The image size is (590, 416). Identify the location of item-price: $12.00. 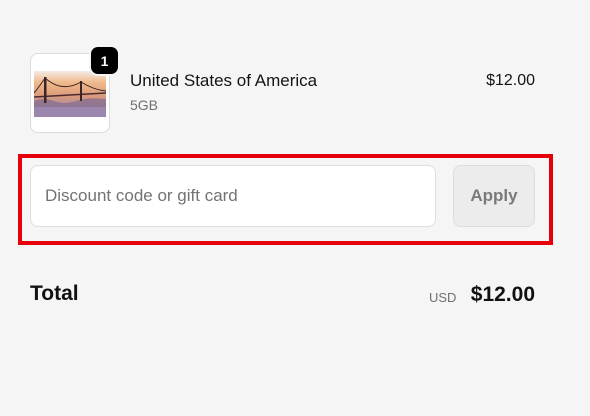
(510, 80).